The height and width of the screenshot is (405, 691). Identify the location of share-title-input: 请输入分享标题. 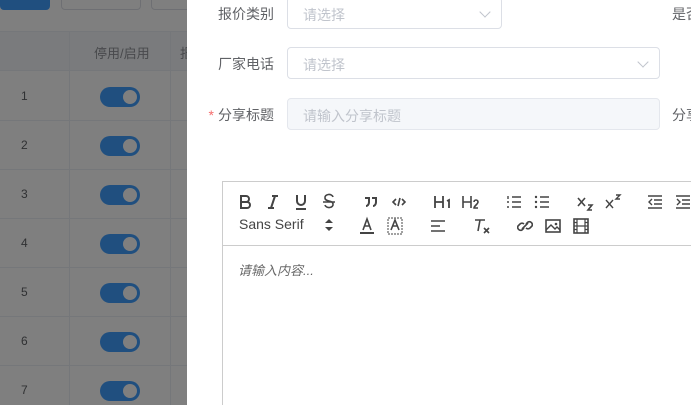
(473, 114).